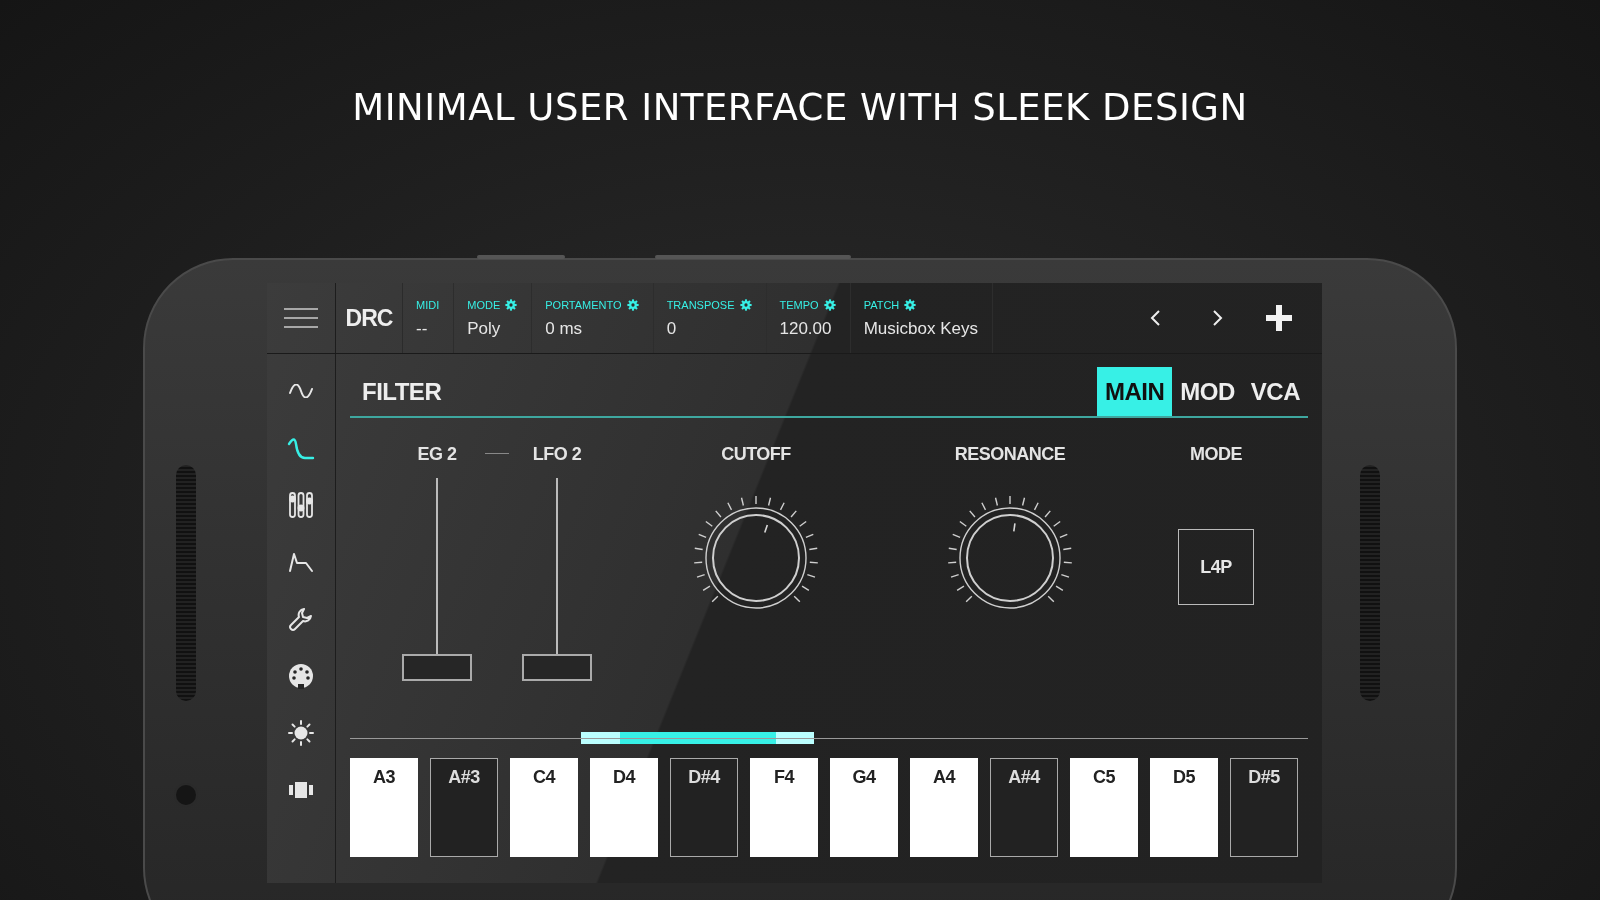 The height and width of the screenshot is (900, 1600). I want to click on piano-key: A#3, so click(464, 807).